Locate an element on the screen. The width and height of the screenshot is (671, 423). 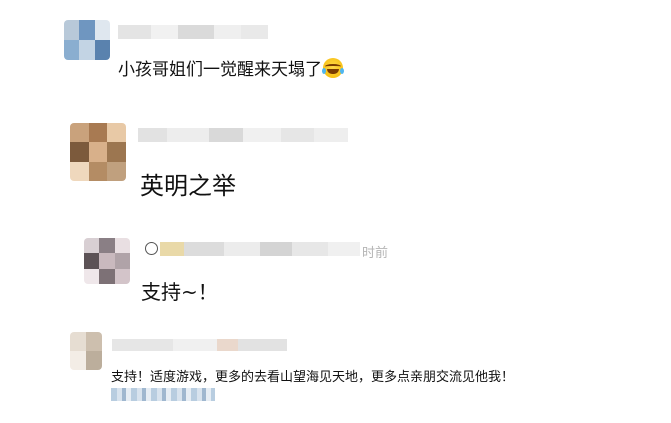
user-badge-icon is located at coordinates (151, 248).